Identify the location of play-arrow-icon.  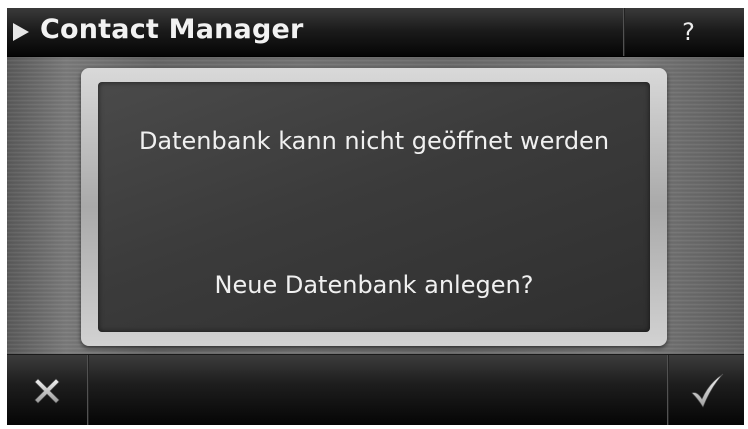
(21, 32).